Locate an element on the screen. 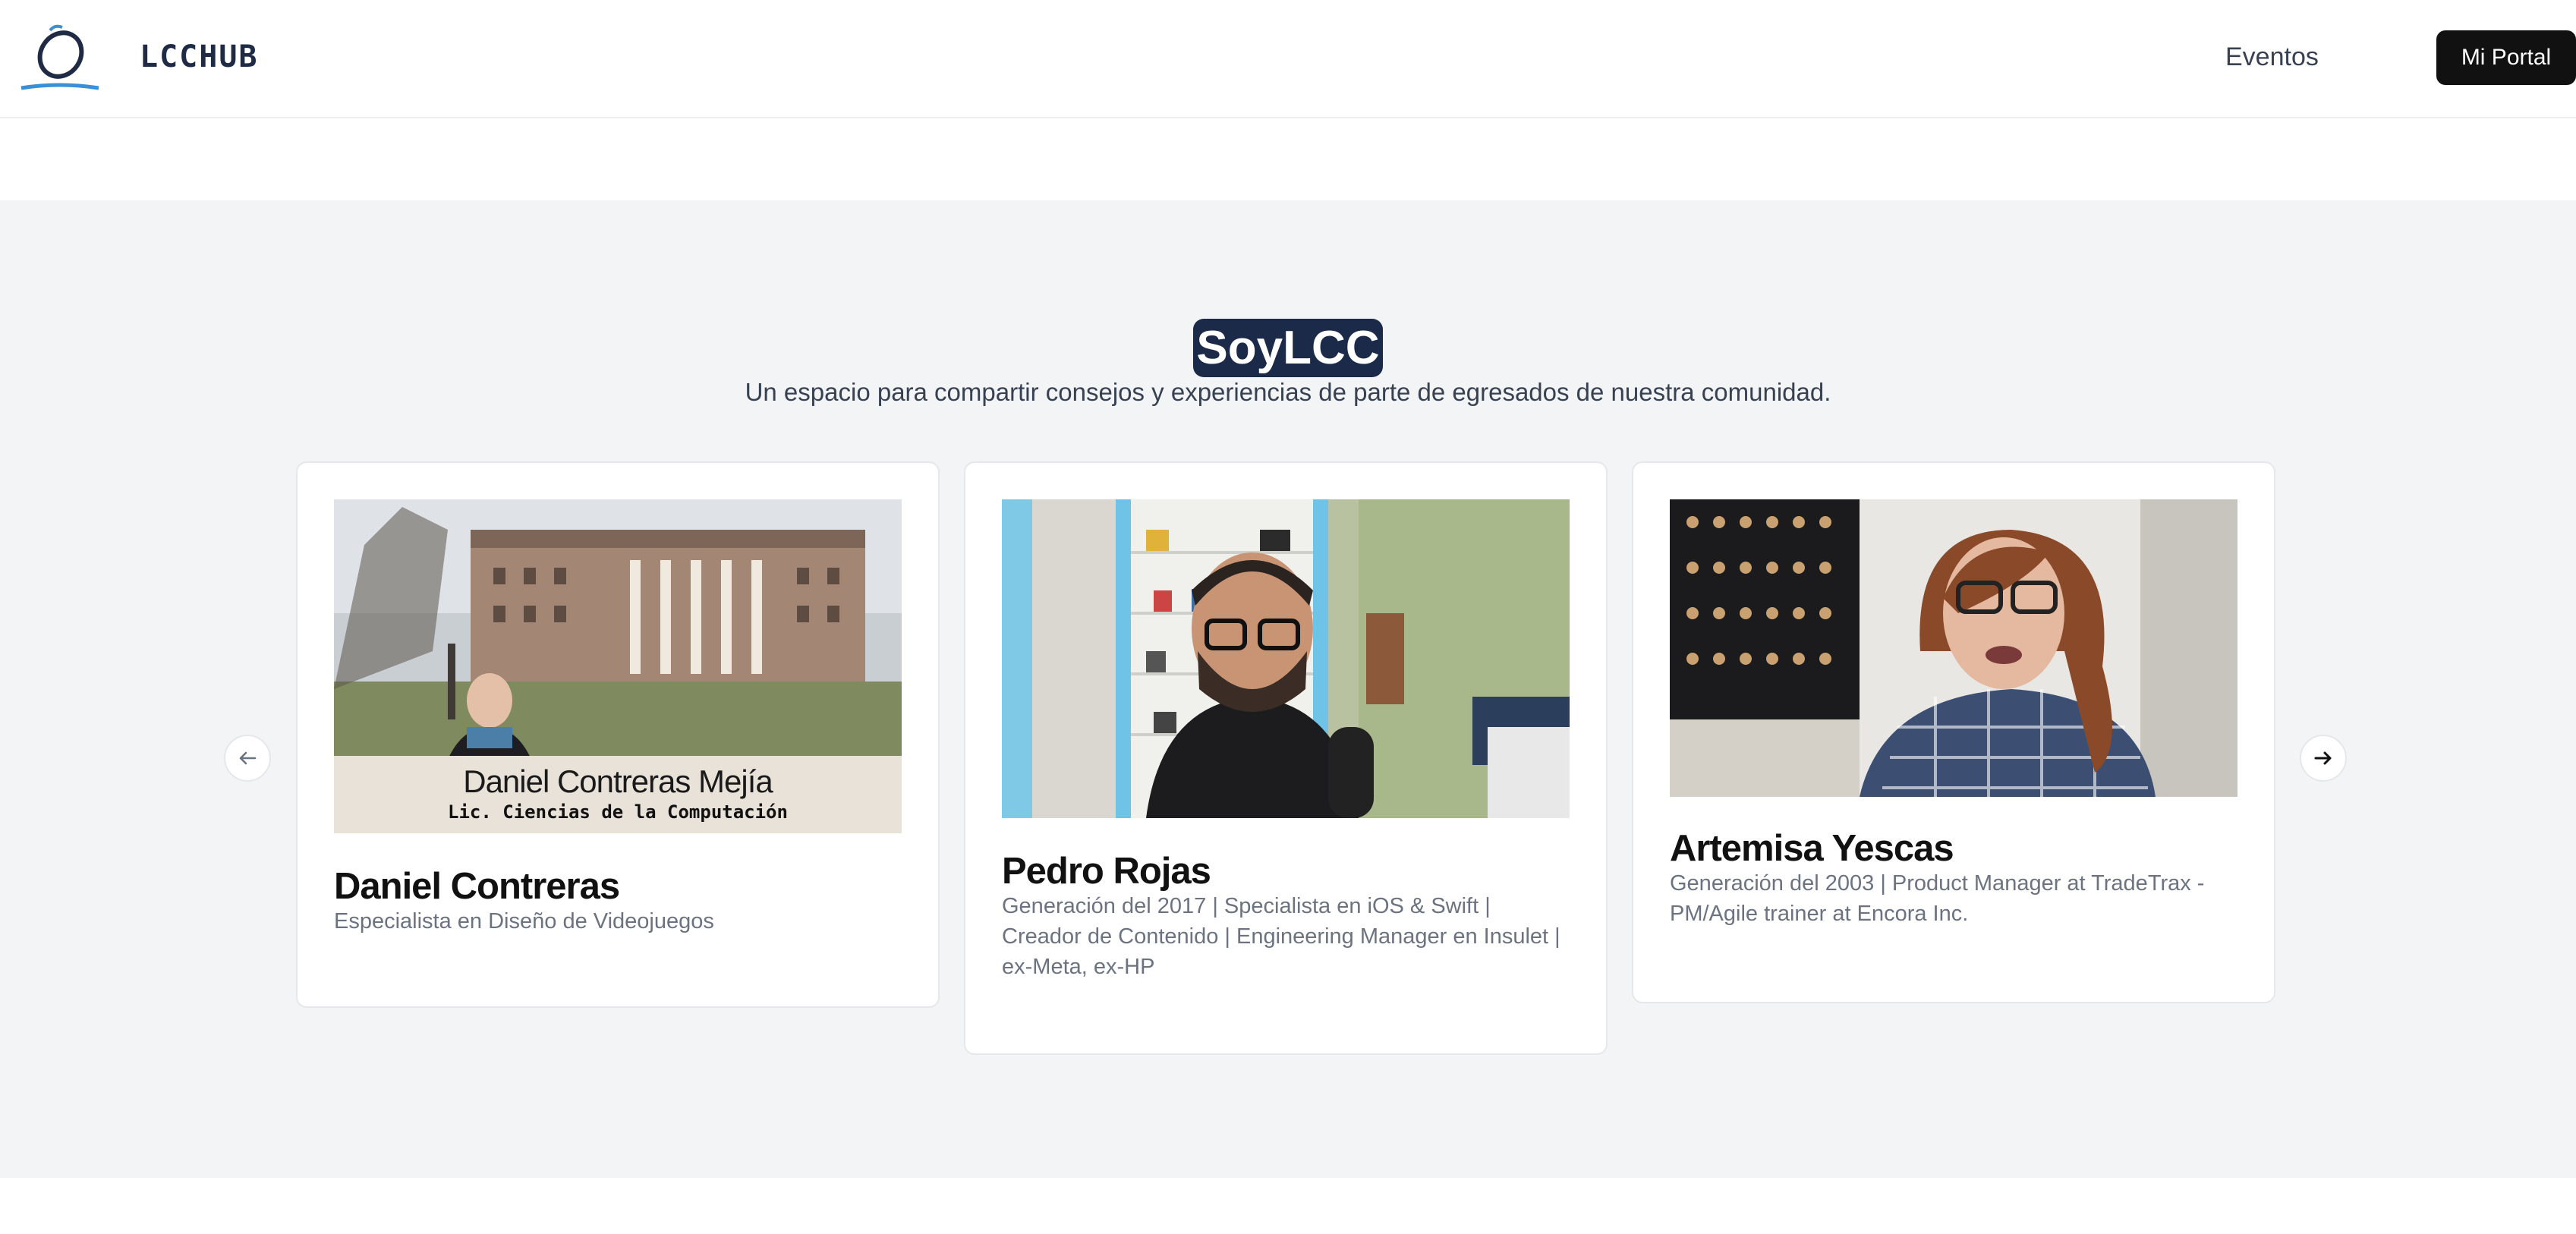 The width and height of the screenshot is (2576, 1234). section-title-wrap: SoyLCC is located at coordinates (1288, 349).